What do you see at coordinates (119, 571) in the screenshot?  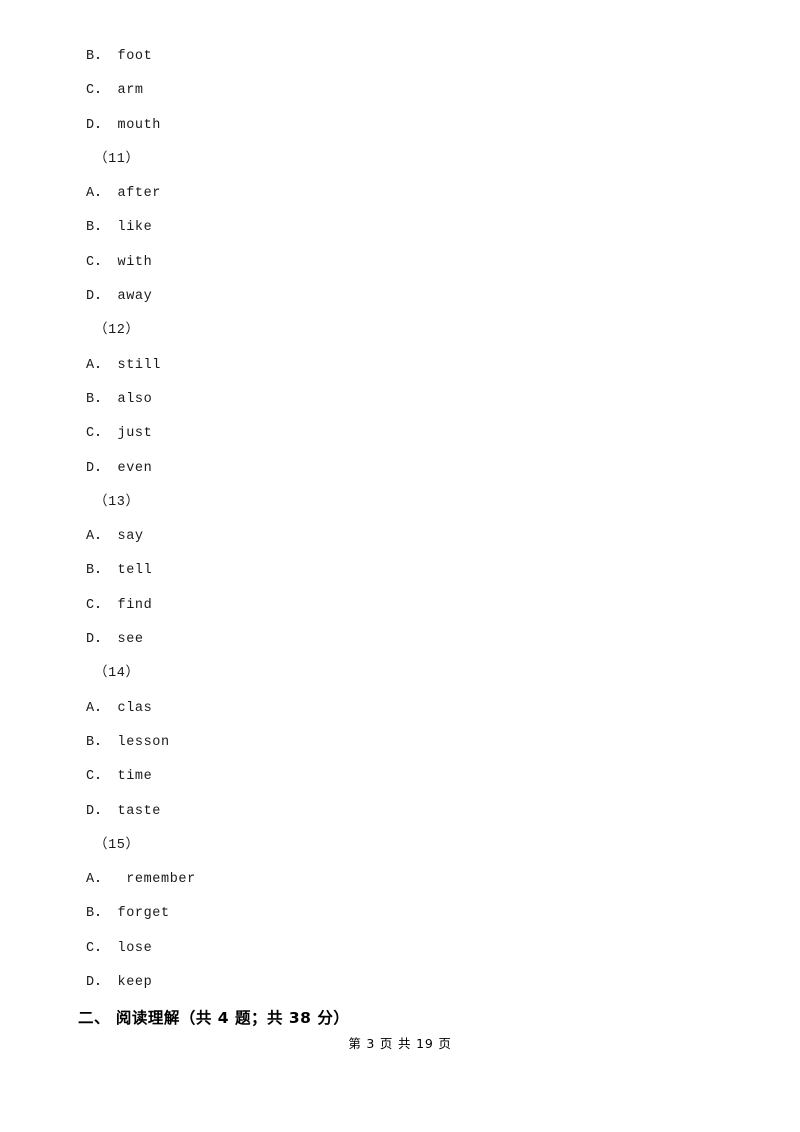 I see `option-line: B． tell` at bounding box center [119, 571].